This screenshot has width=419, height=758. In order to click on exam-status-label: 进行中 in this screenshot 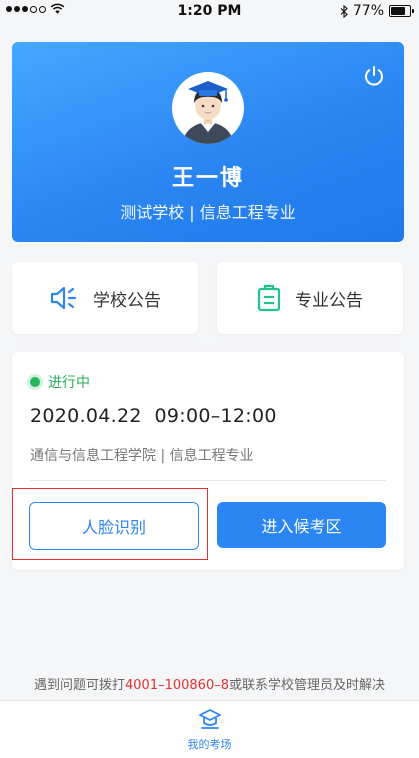, I will do `click(69, 383)`.